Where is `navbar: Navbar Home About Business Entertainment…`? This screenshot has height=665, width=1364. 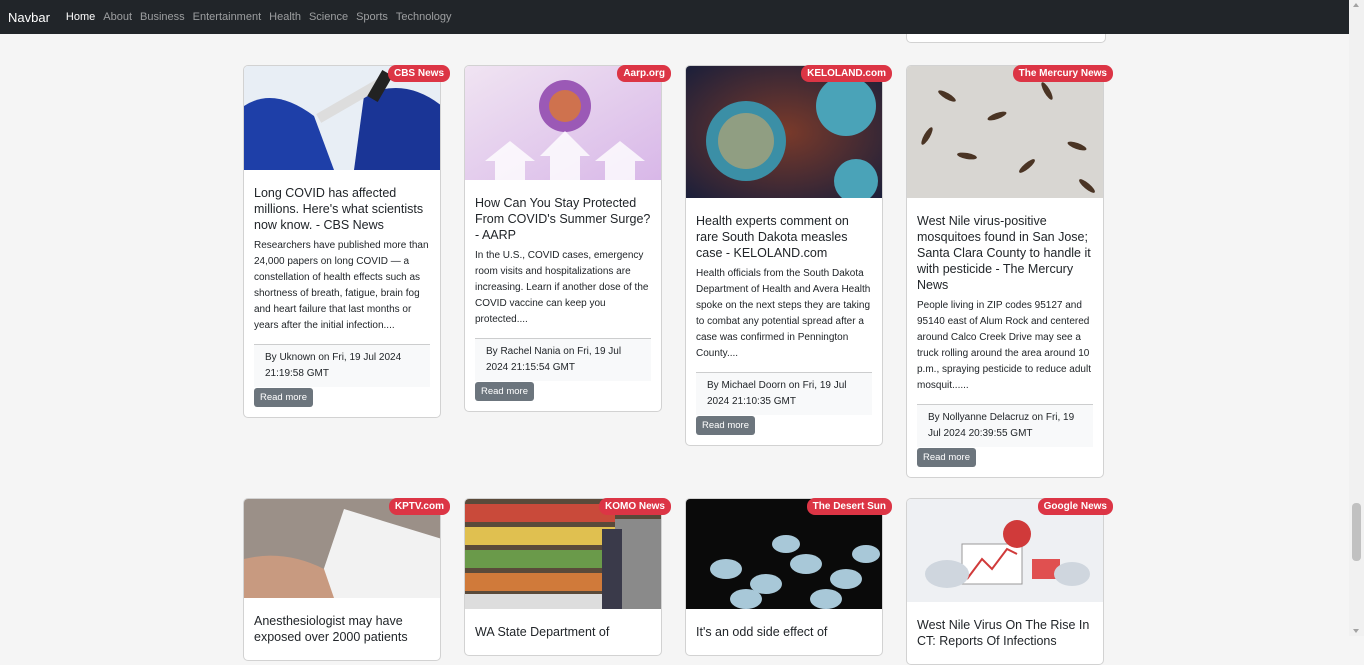 navbar: Navbar Home About Business Entertainment… is located at coordinates (674, 17).